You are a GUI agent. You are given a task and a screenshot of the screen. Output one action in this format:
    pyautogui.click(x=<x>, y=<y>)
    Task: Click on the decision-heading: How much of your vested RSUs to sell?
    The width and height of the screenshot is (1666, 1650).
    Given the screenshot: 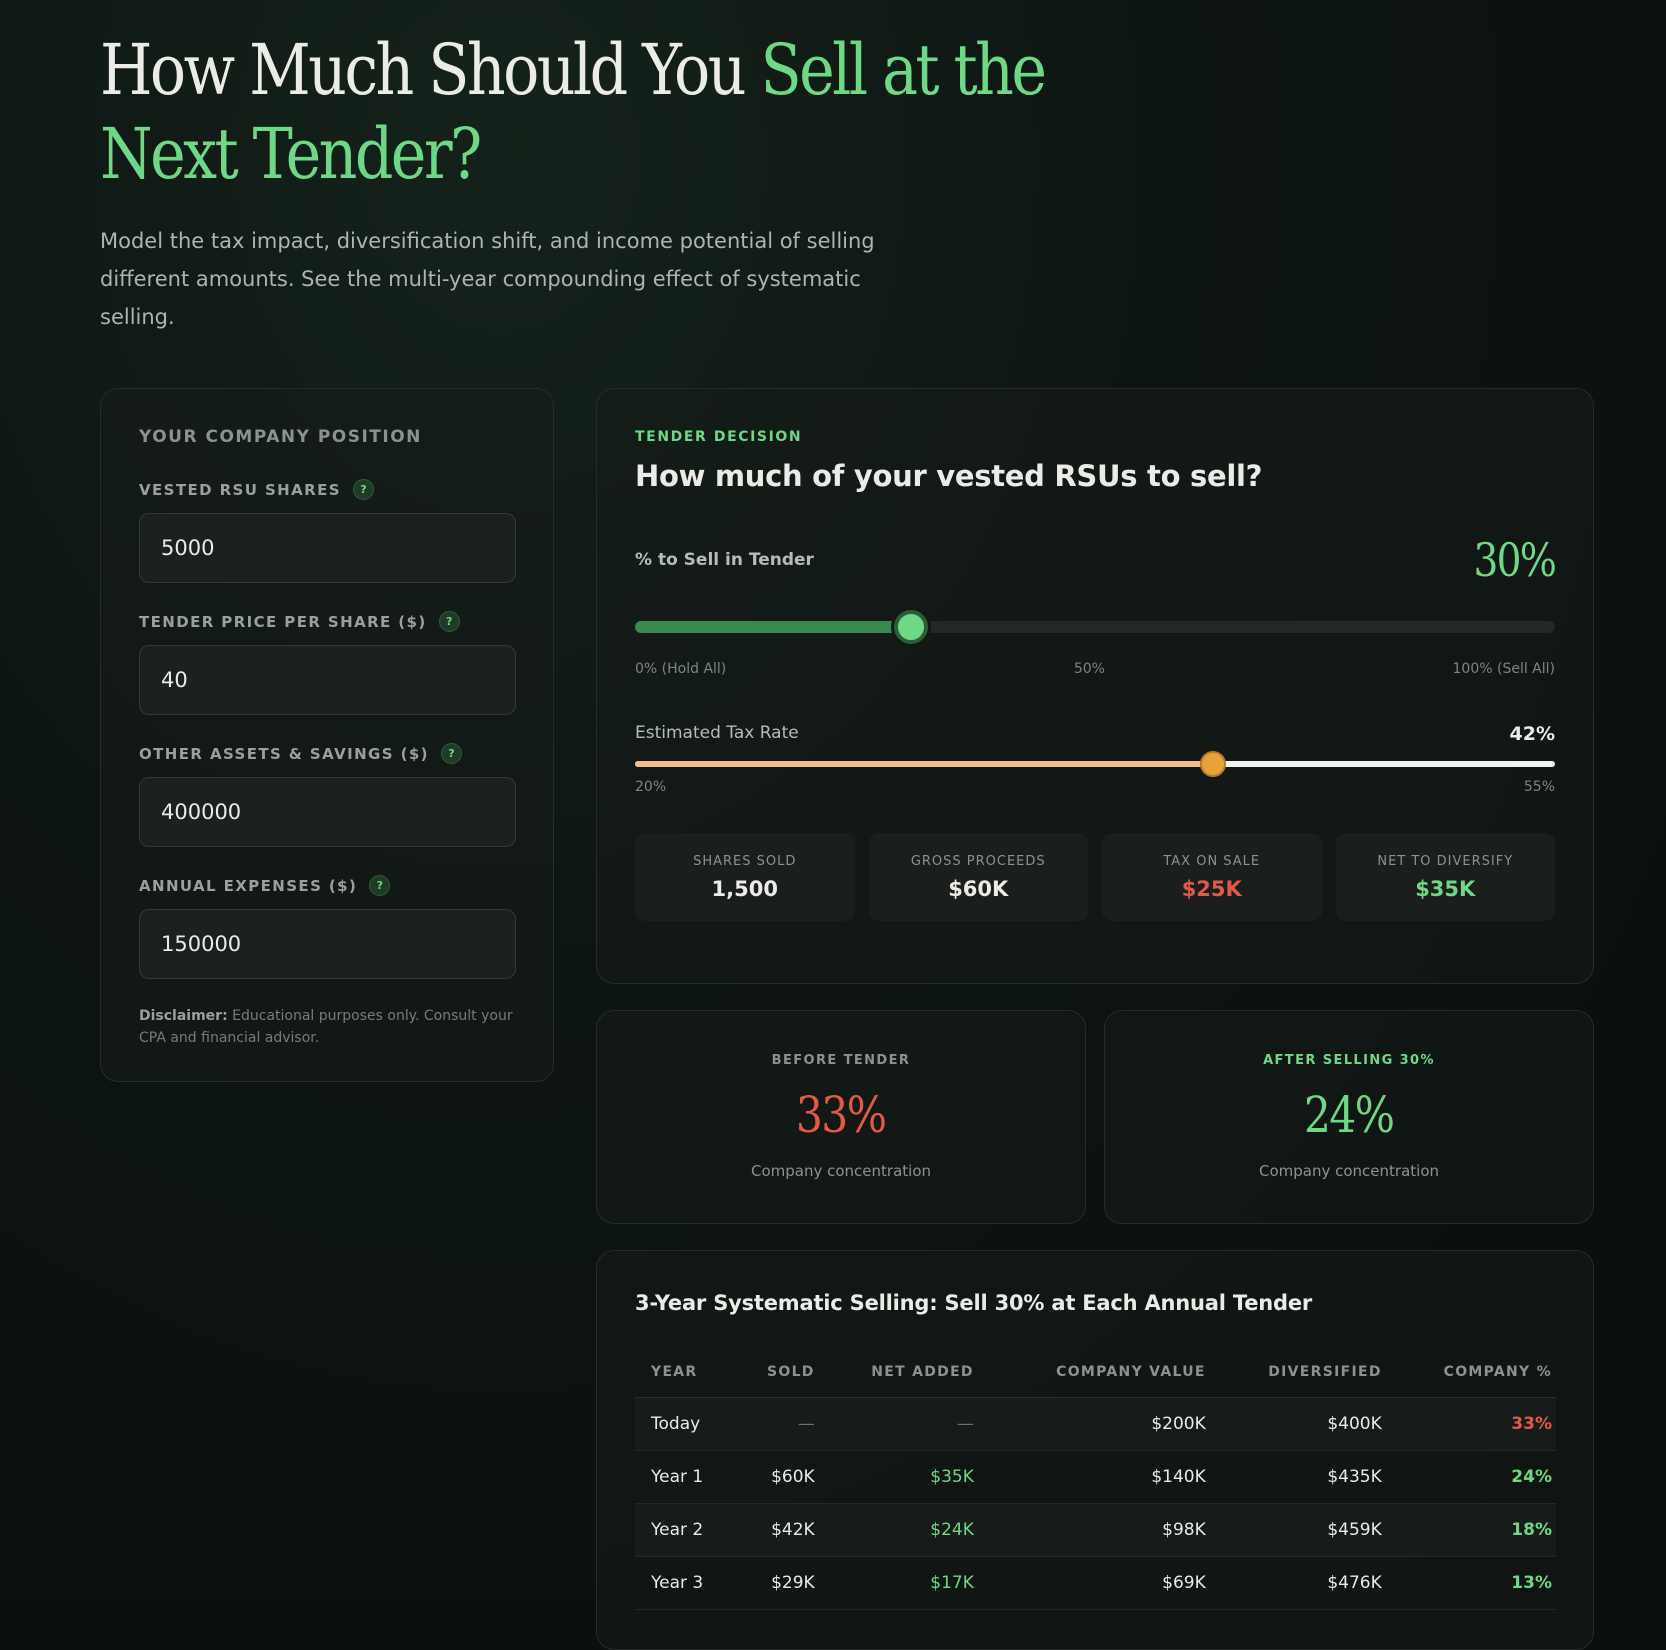 What is the action you would take?
    pyautogui.click(x=949, y=476)
    